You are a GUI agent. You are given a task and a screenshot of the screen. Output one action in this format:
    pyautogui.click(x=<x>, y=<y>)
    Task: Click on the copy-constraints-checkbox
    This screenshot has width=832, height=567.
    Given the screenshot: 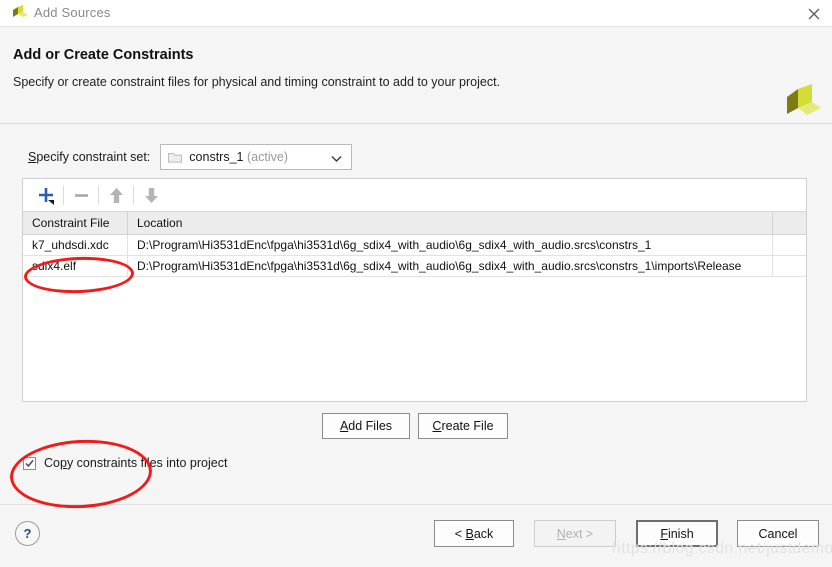 What is the action you would take?
    pyautogui.click(x=29, y=463)
    